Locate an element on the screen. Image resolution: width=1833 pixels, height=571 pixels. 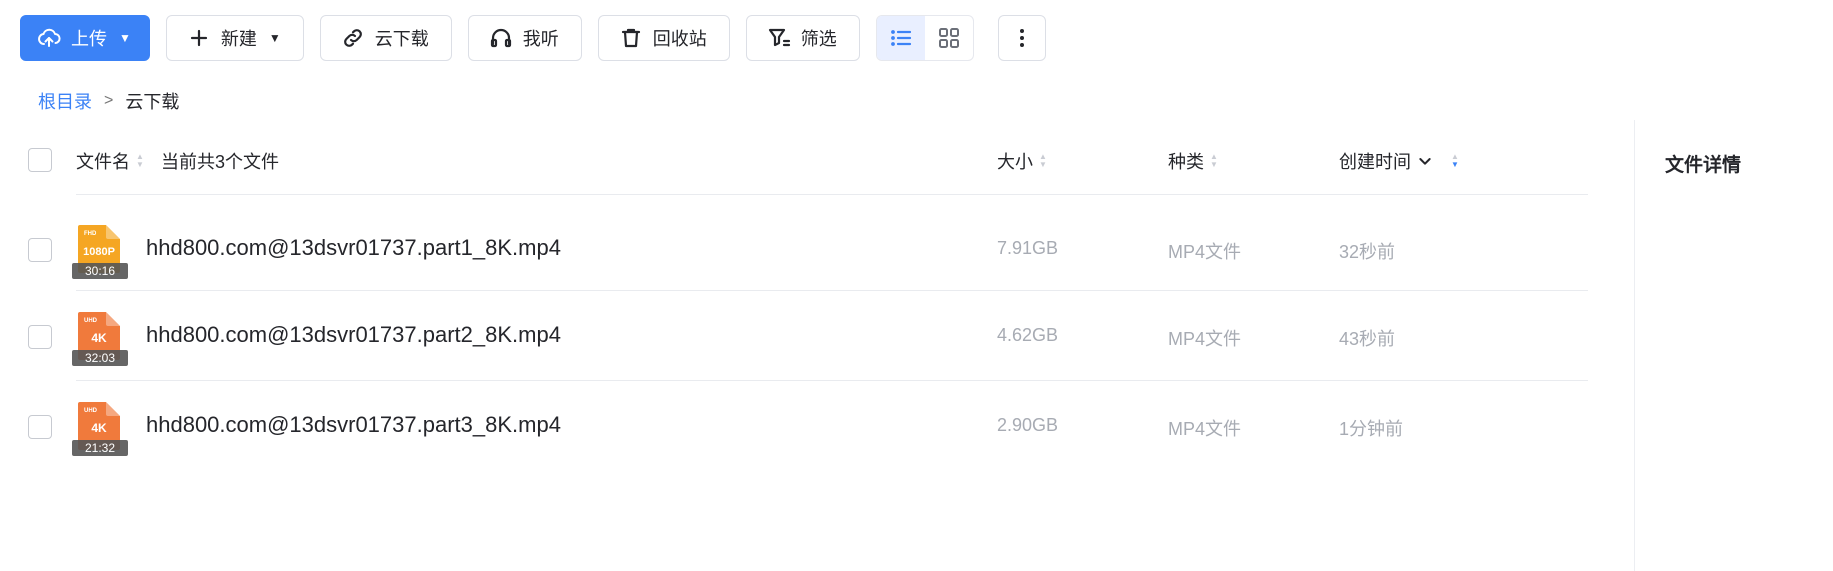
breadcrumb-root: 根目录 is located at coordinates (65, 101).